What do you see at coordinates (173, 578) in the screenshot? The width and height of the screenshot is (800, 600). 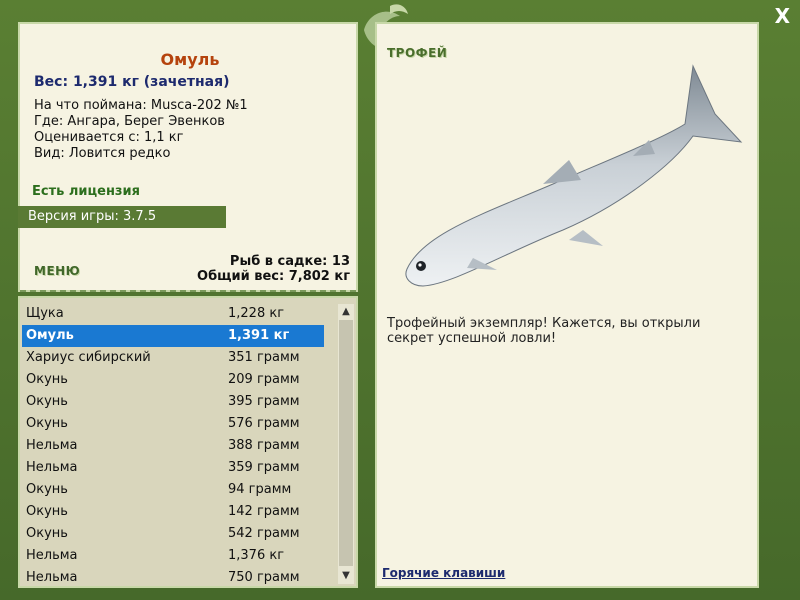 I see `list-item: Нельма 750 грамм` at bounding box center [173, 578].